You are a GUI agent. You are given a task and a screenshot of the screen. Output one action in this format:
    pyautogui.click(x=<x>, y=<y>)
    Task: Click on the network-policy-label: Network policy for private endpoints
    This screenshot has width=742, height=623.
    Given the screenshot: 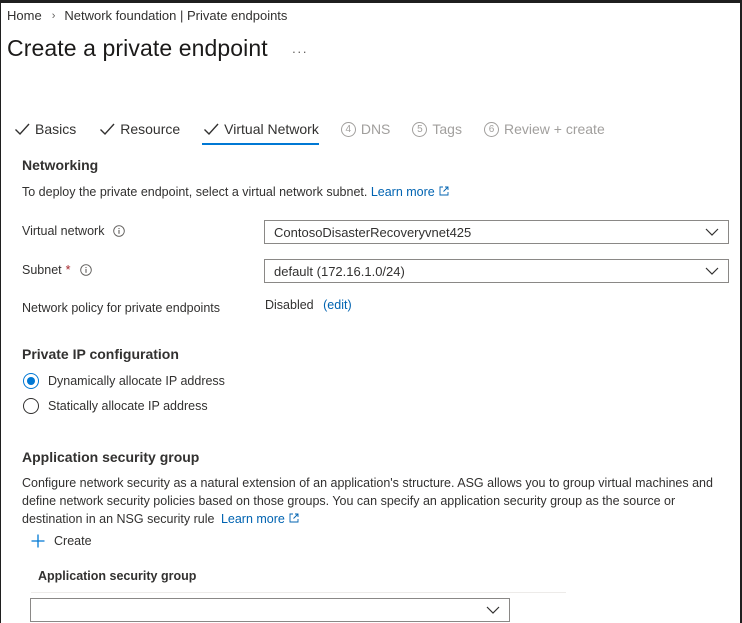 What is the action you would take?
    pyautogui.click(x=121, y=308)
    